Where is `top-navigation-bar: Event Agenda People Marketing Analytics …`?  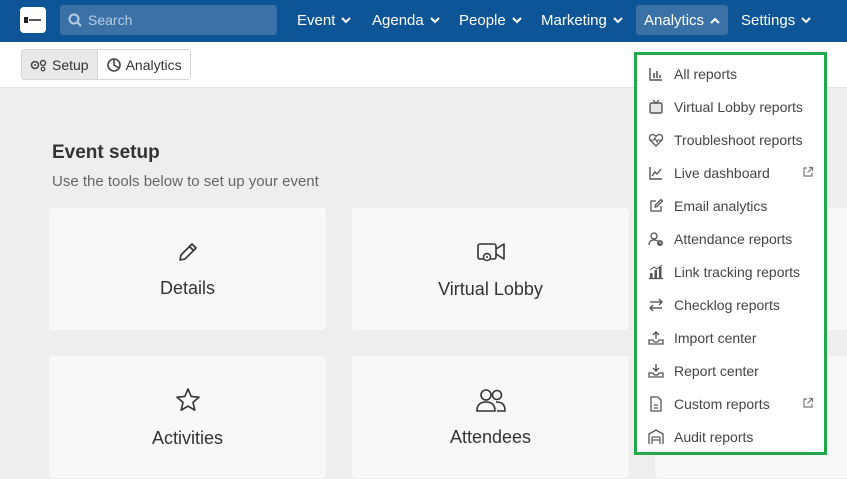 top-navigation-bar: Event Agenda People Marketing Analytics … is located at coordinates (423, 21).